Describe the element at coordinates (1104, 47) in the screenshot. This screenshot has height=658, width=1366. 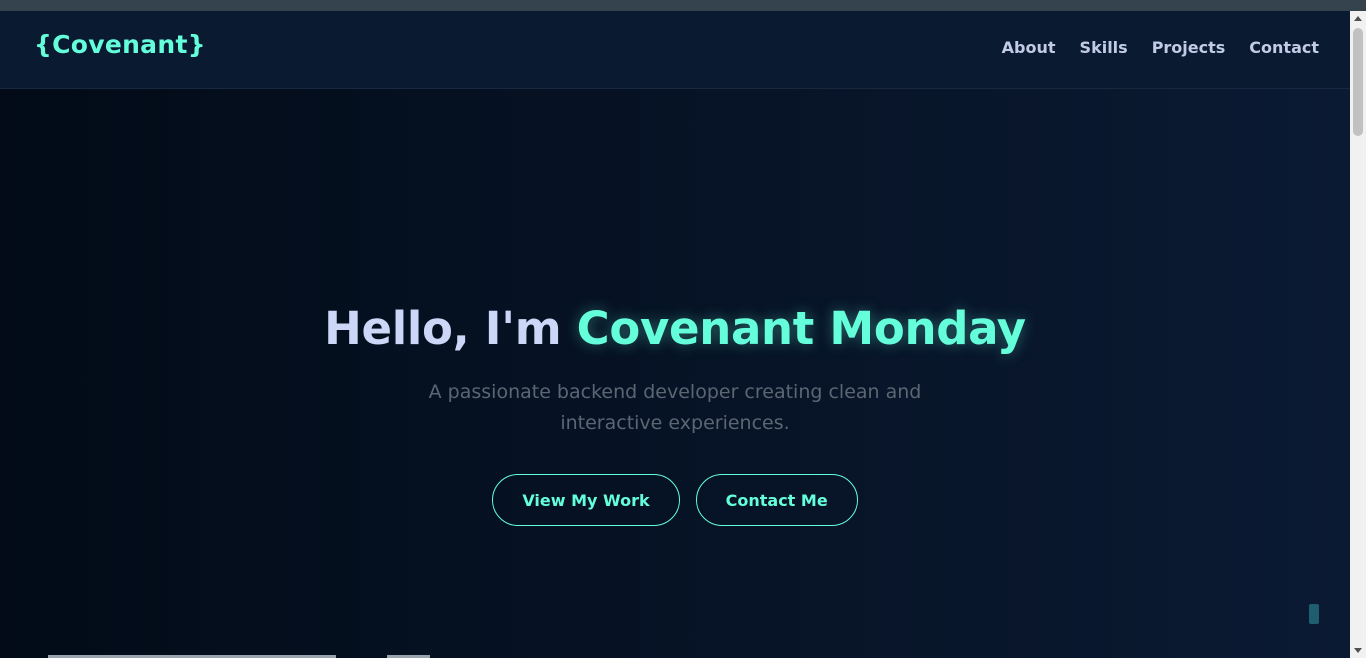
I see `nav-link-skills: Skills` at that location.